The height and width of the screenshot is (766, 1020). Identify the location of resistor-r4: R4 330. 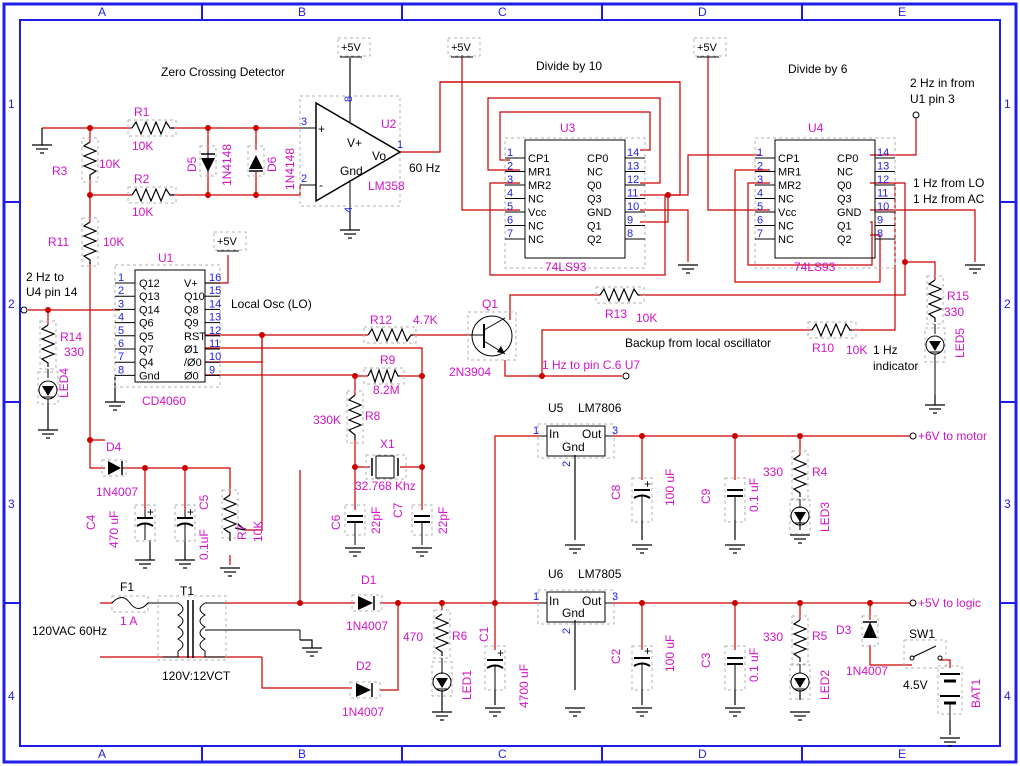
(795, 475).